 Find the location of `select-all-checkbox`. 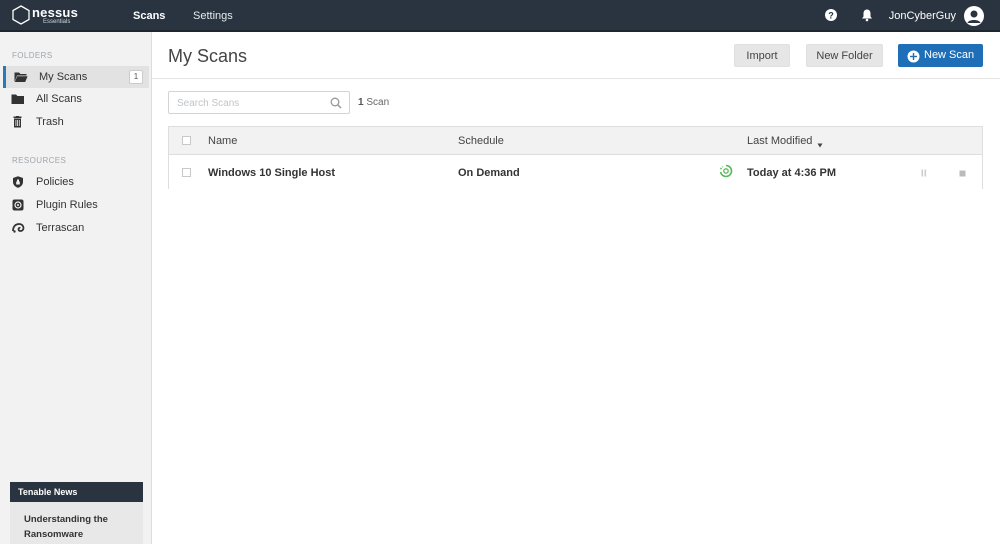

select-all-checkbox is located at coordinates (186, 140).